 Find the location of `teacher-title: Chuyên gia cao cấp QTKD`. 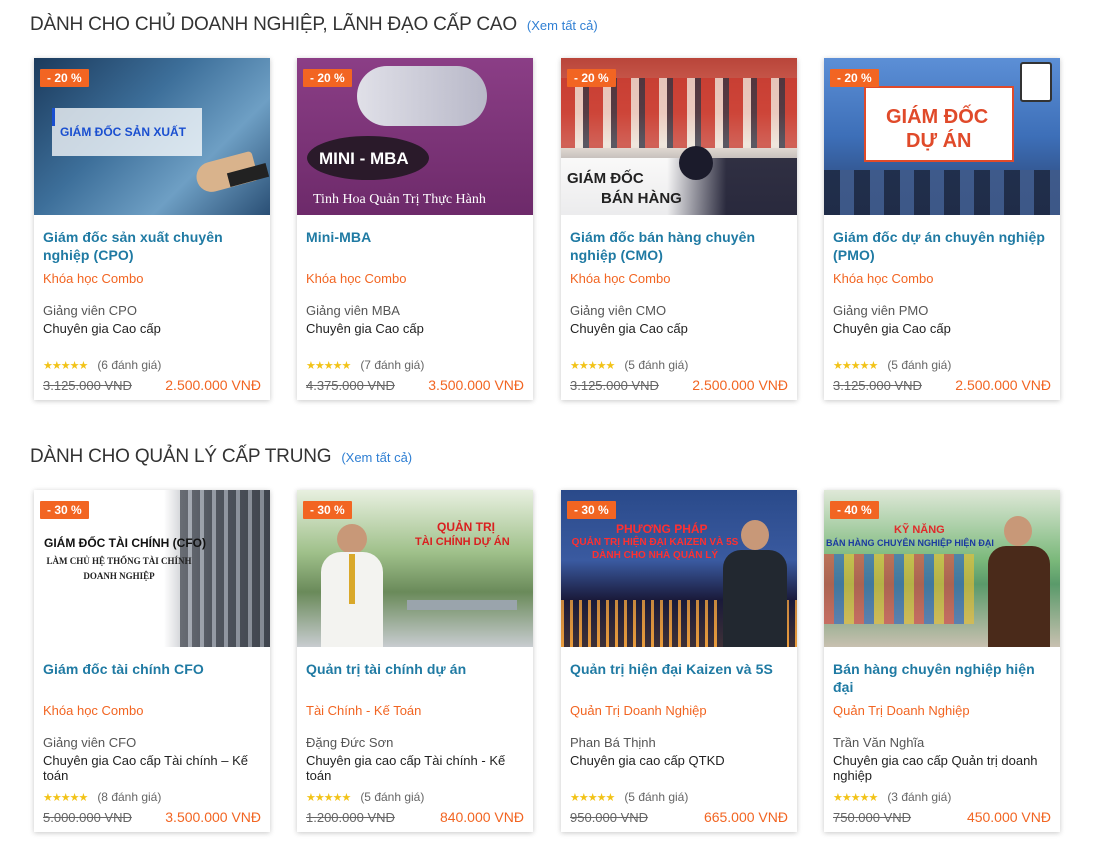

teacher-title: Chuyên gia cao cấp QTKD is located at coordinates (647, 760).